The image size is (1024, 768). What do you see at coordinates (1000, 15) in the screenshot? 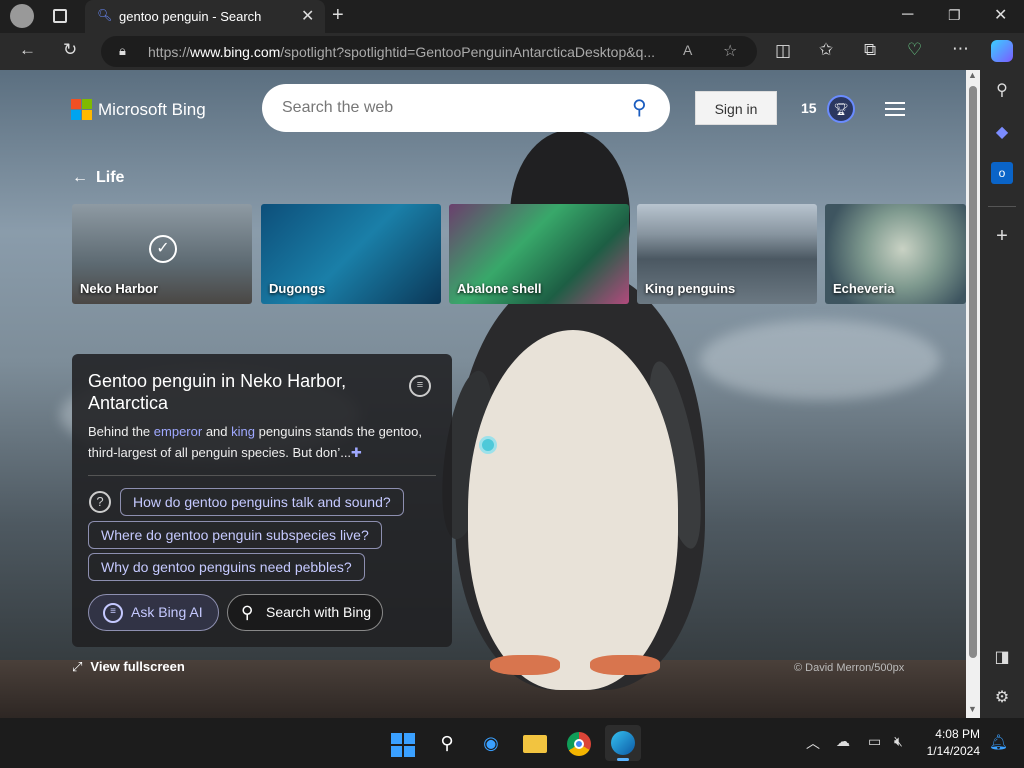
I see `window-close-icon: ✕` at bounding box center [1000, 15].